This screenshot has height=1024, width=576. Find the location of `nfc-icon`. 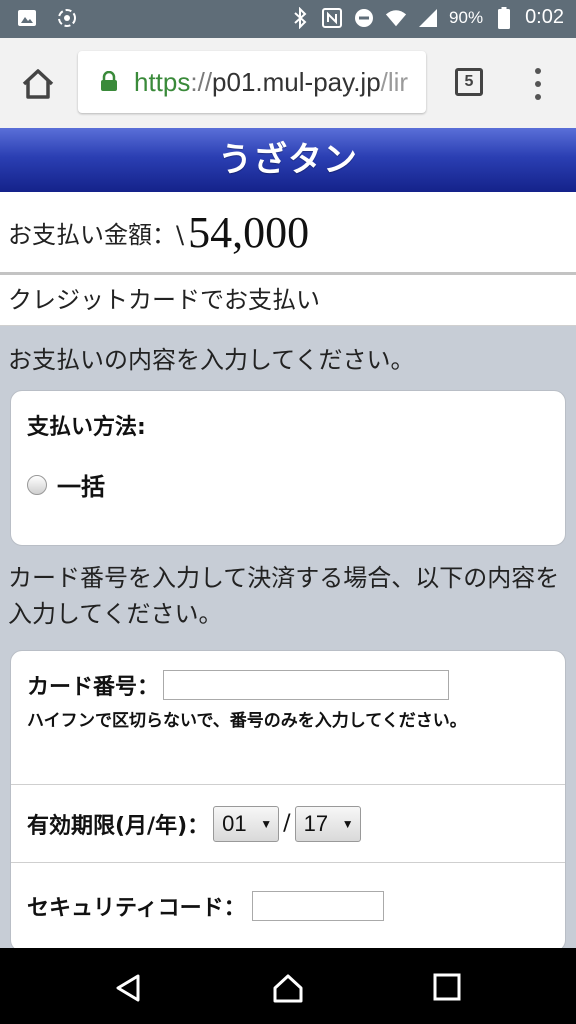

nfc-icon is located at coordinates (332, 18).